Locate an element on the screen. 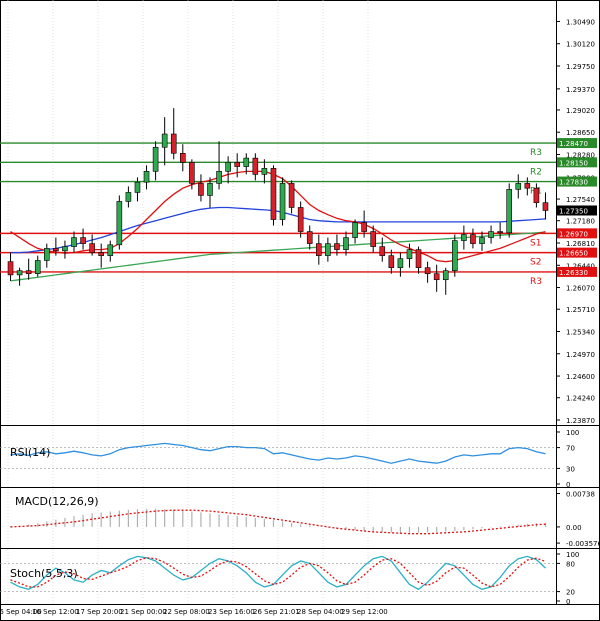 The image size is (600, 621). price-tick-label: 1.27180 is located at coordinates (580, 222).